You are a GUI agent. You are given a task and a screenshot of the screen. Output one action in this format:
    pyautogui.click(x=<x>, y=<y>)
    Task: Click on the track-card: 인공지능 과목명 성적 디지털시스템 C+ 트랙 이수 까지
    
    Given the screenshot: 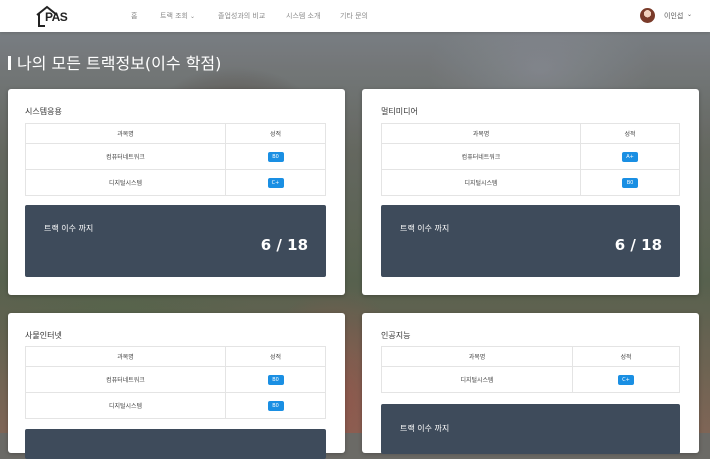 What is the action you would take?
    pyautogui.click(x=530, y=383)
    